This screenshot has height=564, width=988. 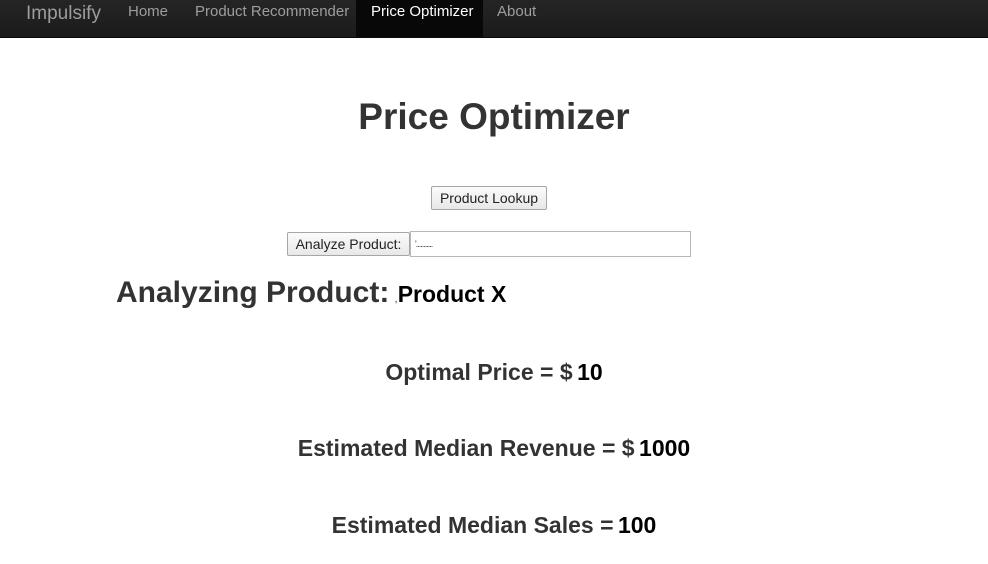 I want to click on median-revenue-value: 1000, so click(x=665, y=448).